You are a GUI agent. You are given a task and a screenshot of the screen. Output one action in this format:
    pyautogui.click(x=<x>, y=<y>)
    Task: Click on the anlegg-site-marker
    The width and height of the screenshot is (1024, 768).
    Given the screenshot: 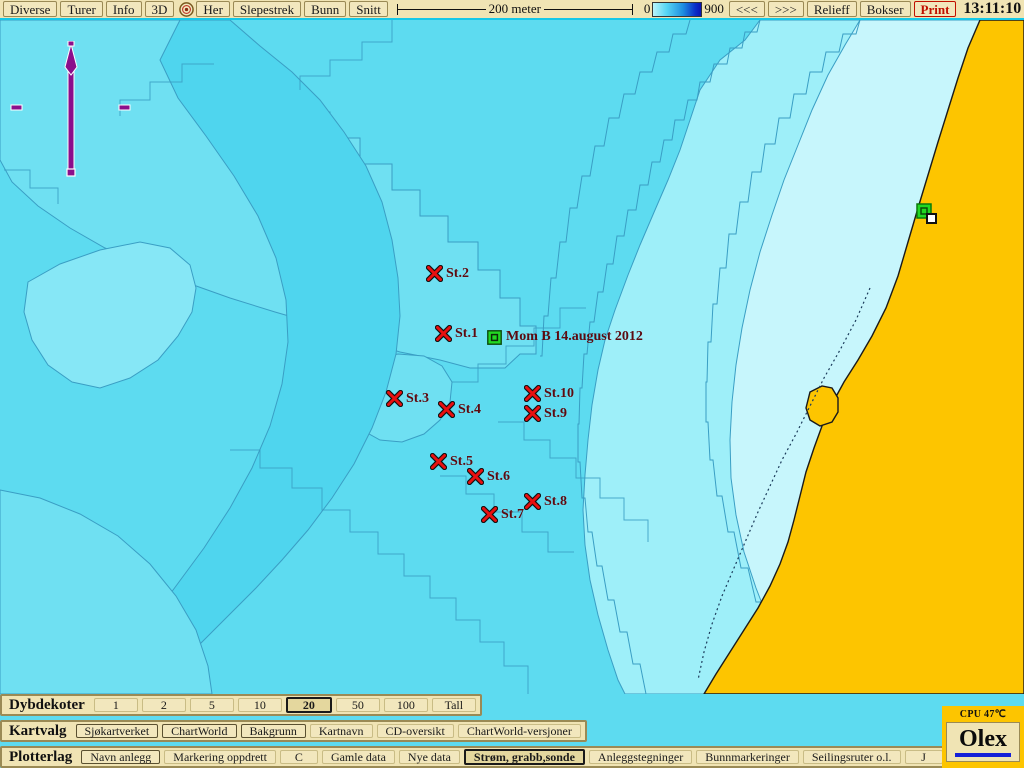 What is the action you would take?
    pyautogui.click(x=927, y=214)
    